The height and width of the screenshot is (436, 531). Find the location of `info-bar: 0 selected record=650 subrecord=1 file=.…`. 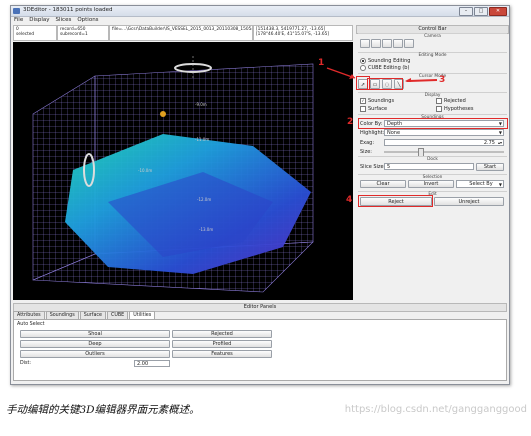

info-bar: 0 selected record=650 subrecord=1 file=.… is located at coordinates (183, 33).